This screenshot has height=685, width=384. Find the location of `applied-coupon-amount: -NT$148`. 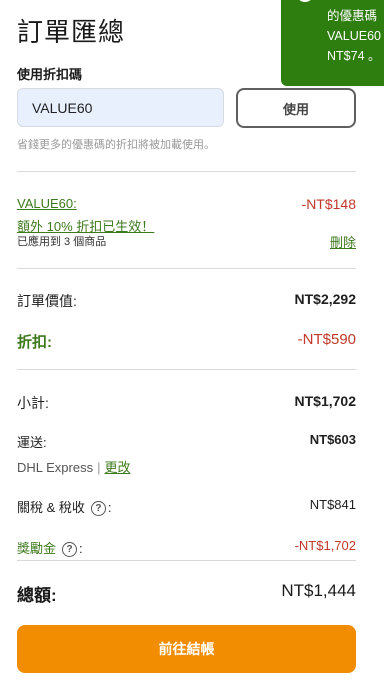

applied-coupon-amount: -NT$148 is located at coordinates (328, 204).